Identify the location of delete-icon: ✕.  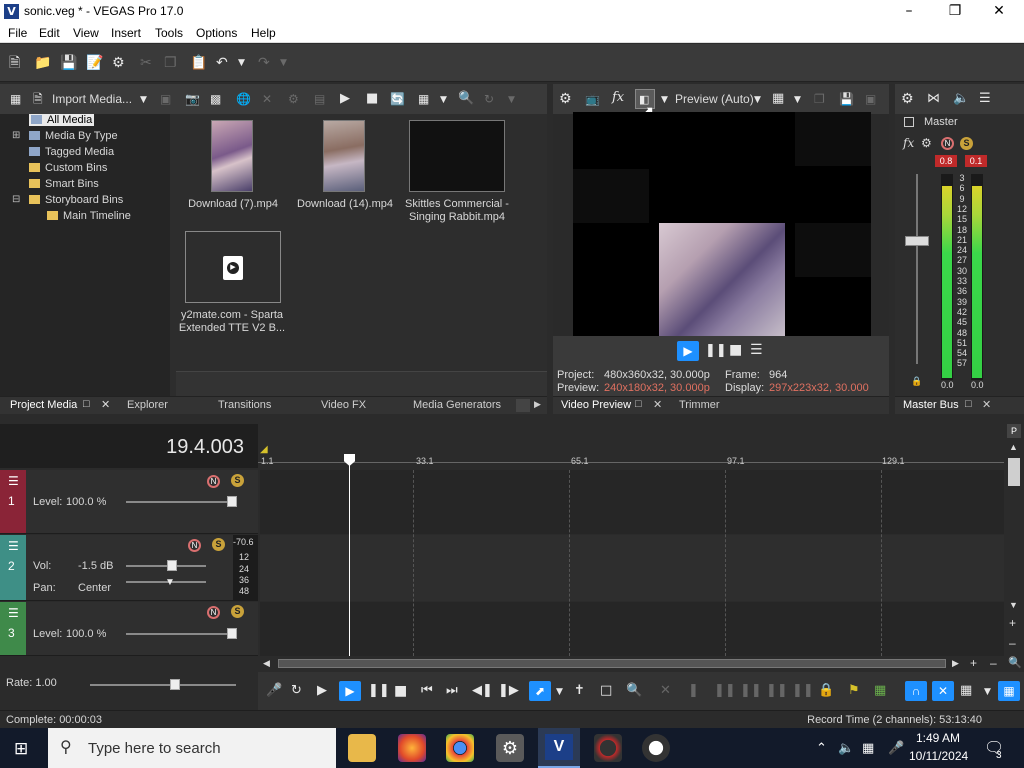
(267, 99).